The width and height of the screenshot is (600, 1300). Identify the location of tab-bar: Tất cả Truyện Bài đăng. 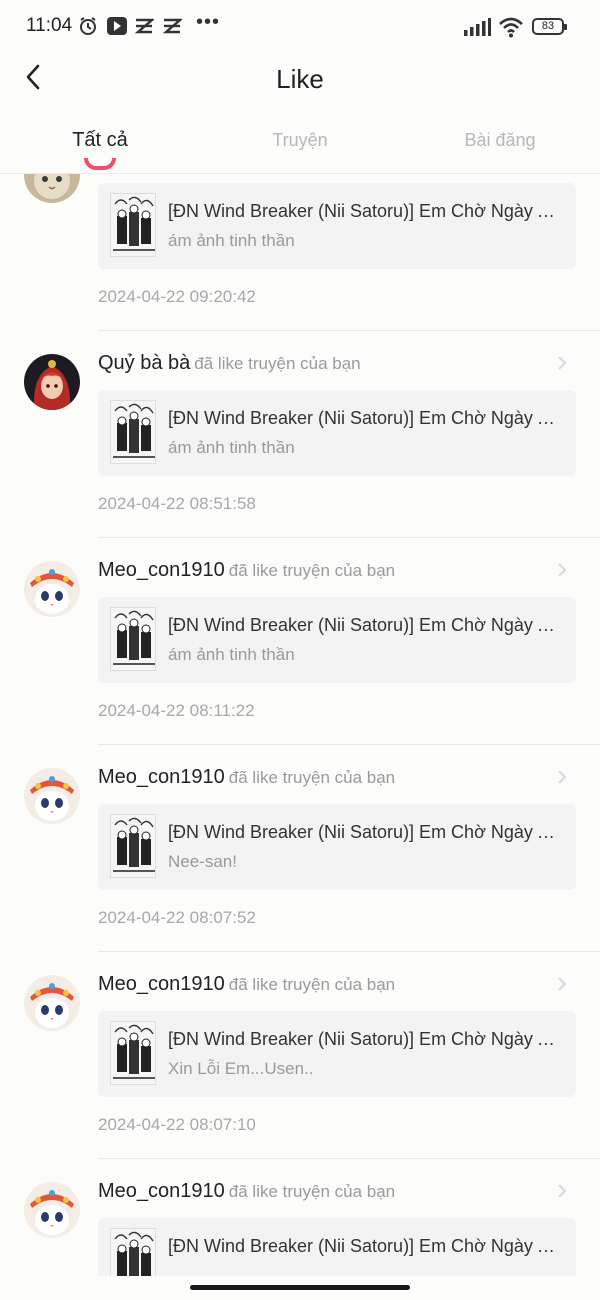
(300, 147).